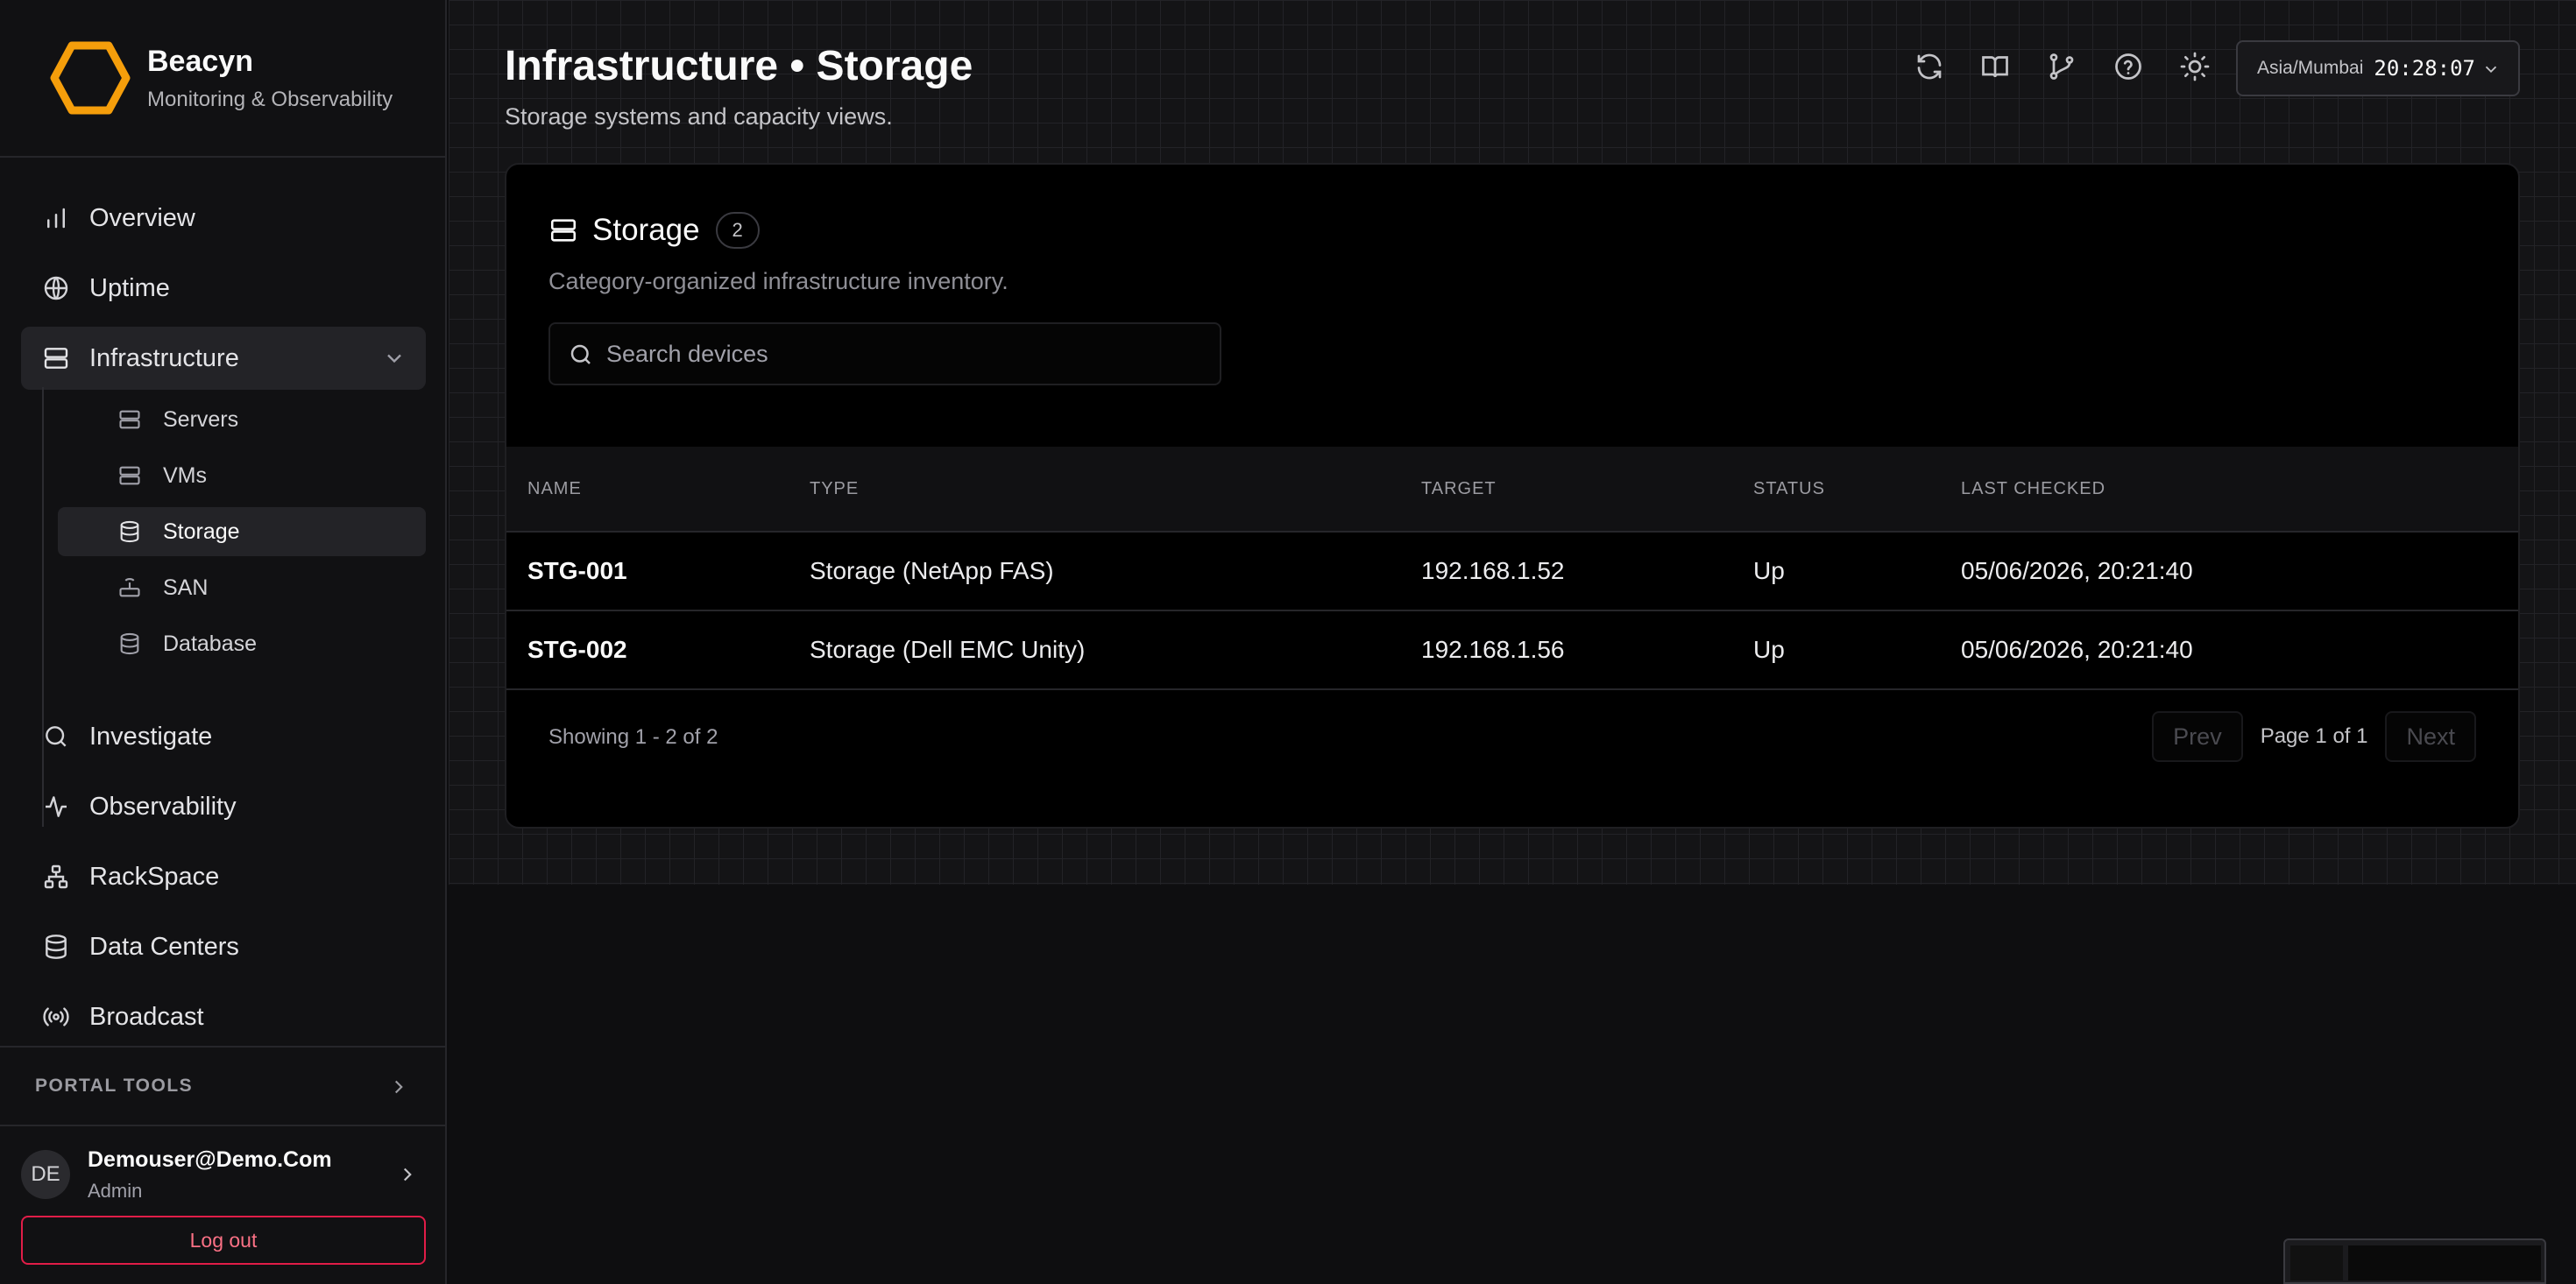  What do you see at coordinates (115, 1191) in the screenshot?
I see `user-role: Admin` at bounding box center [115, 1191].